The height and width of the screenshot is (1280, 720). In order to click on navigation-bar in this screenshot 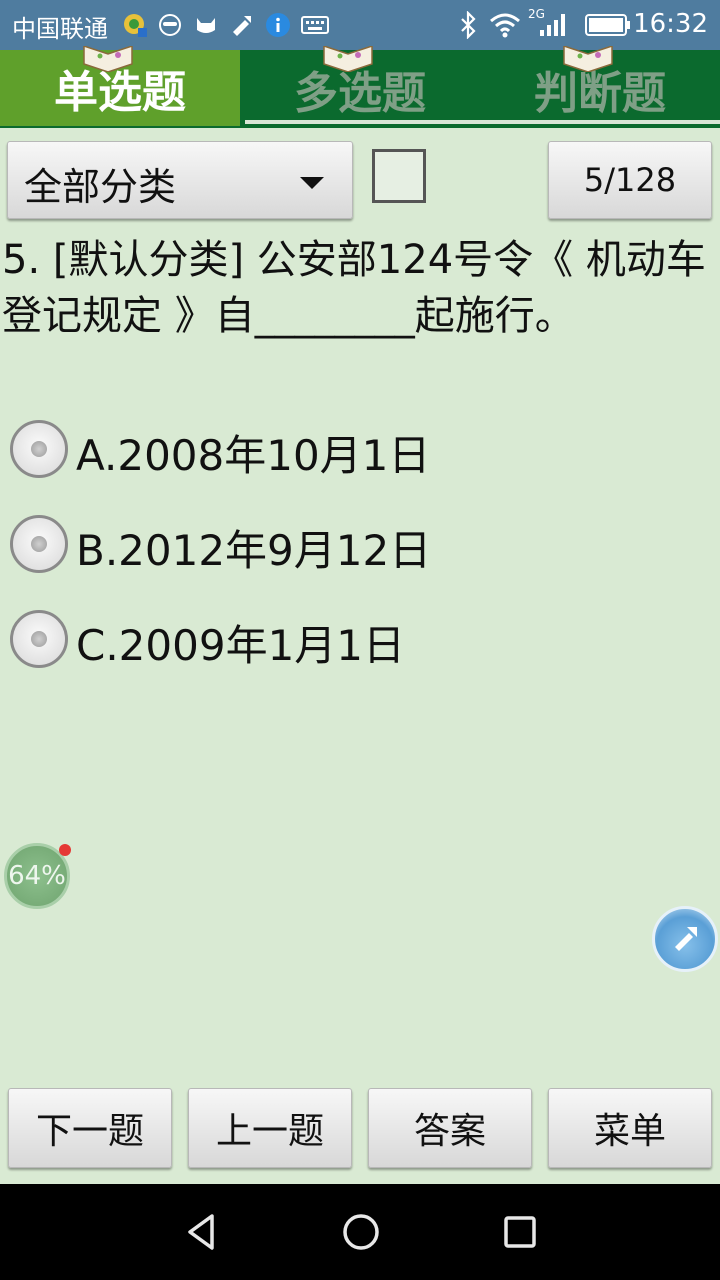, I will do `click(360, 1232)`.